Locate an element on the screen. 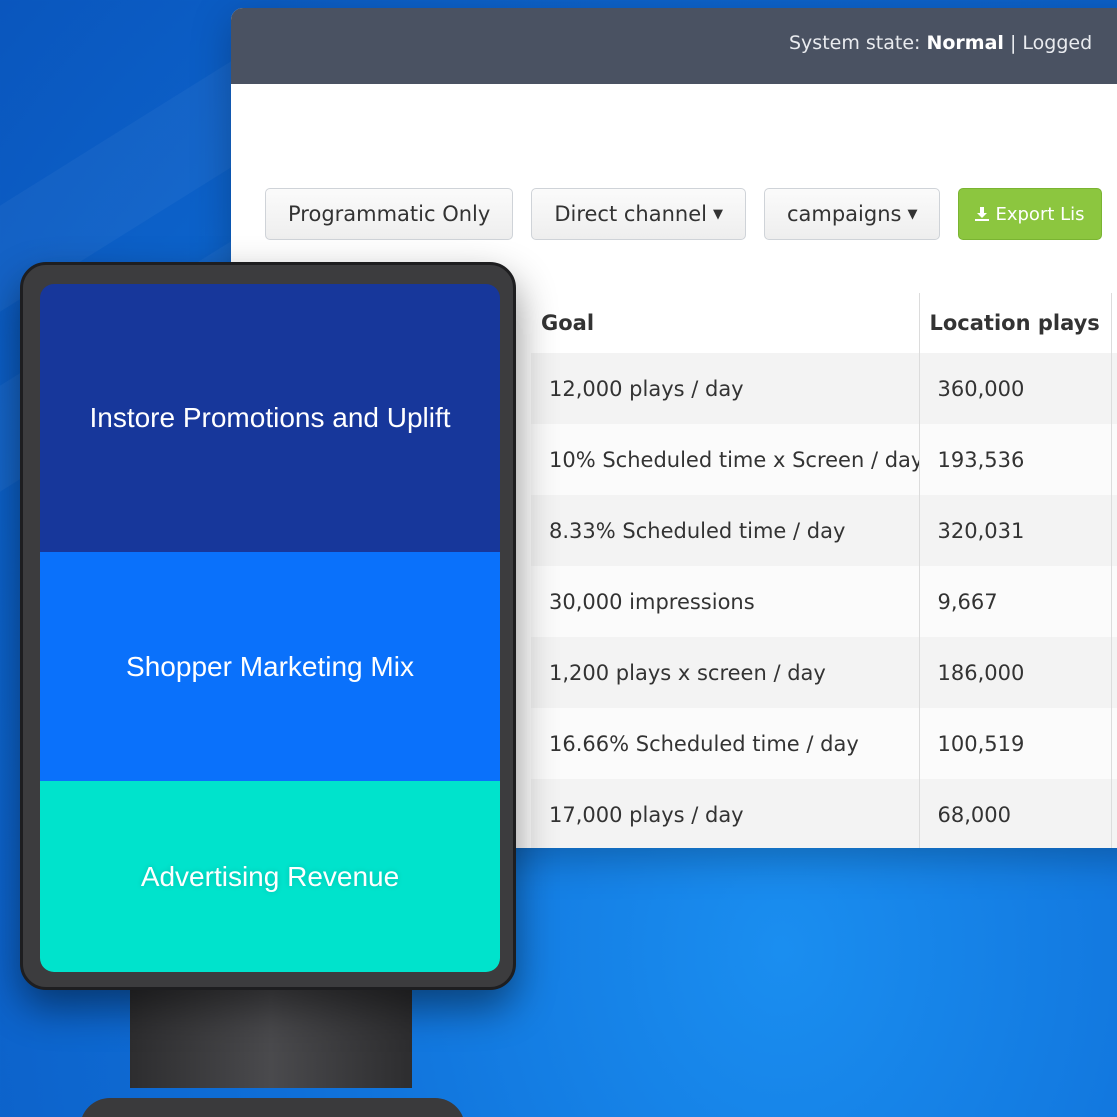 This screenshot has width=1117, height=1117. direct-channel-dropdown: Direct channel ▼ is located at coordinates (638, 214).